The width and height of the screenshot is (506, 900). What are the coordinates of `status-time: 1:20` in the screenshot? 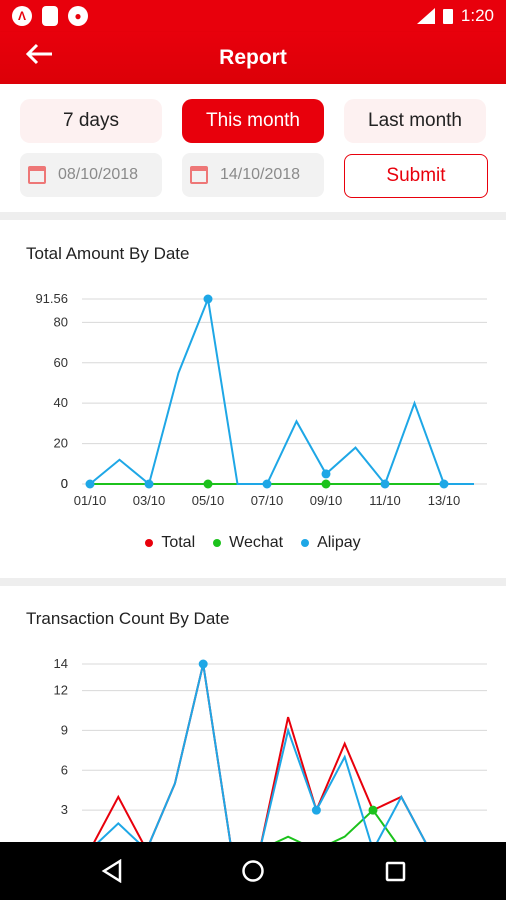 It's located at (477, 15).